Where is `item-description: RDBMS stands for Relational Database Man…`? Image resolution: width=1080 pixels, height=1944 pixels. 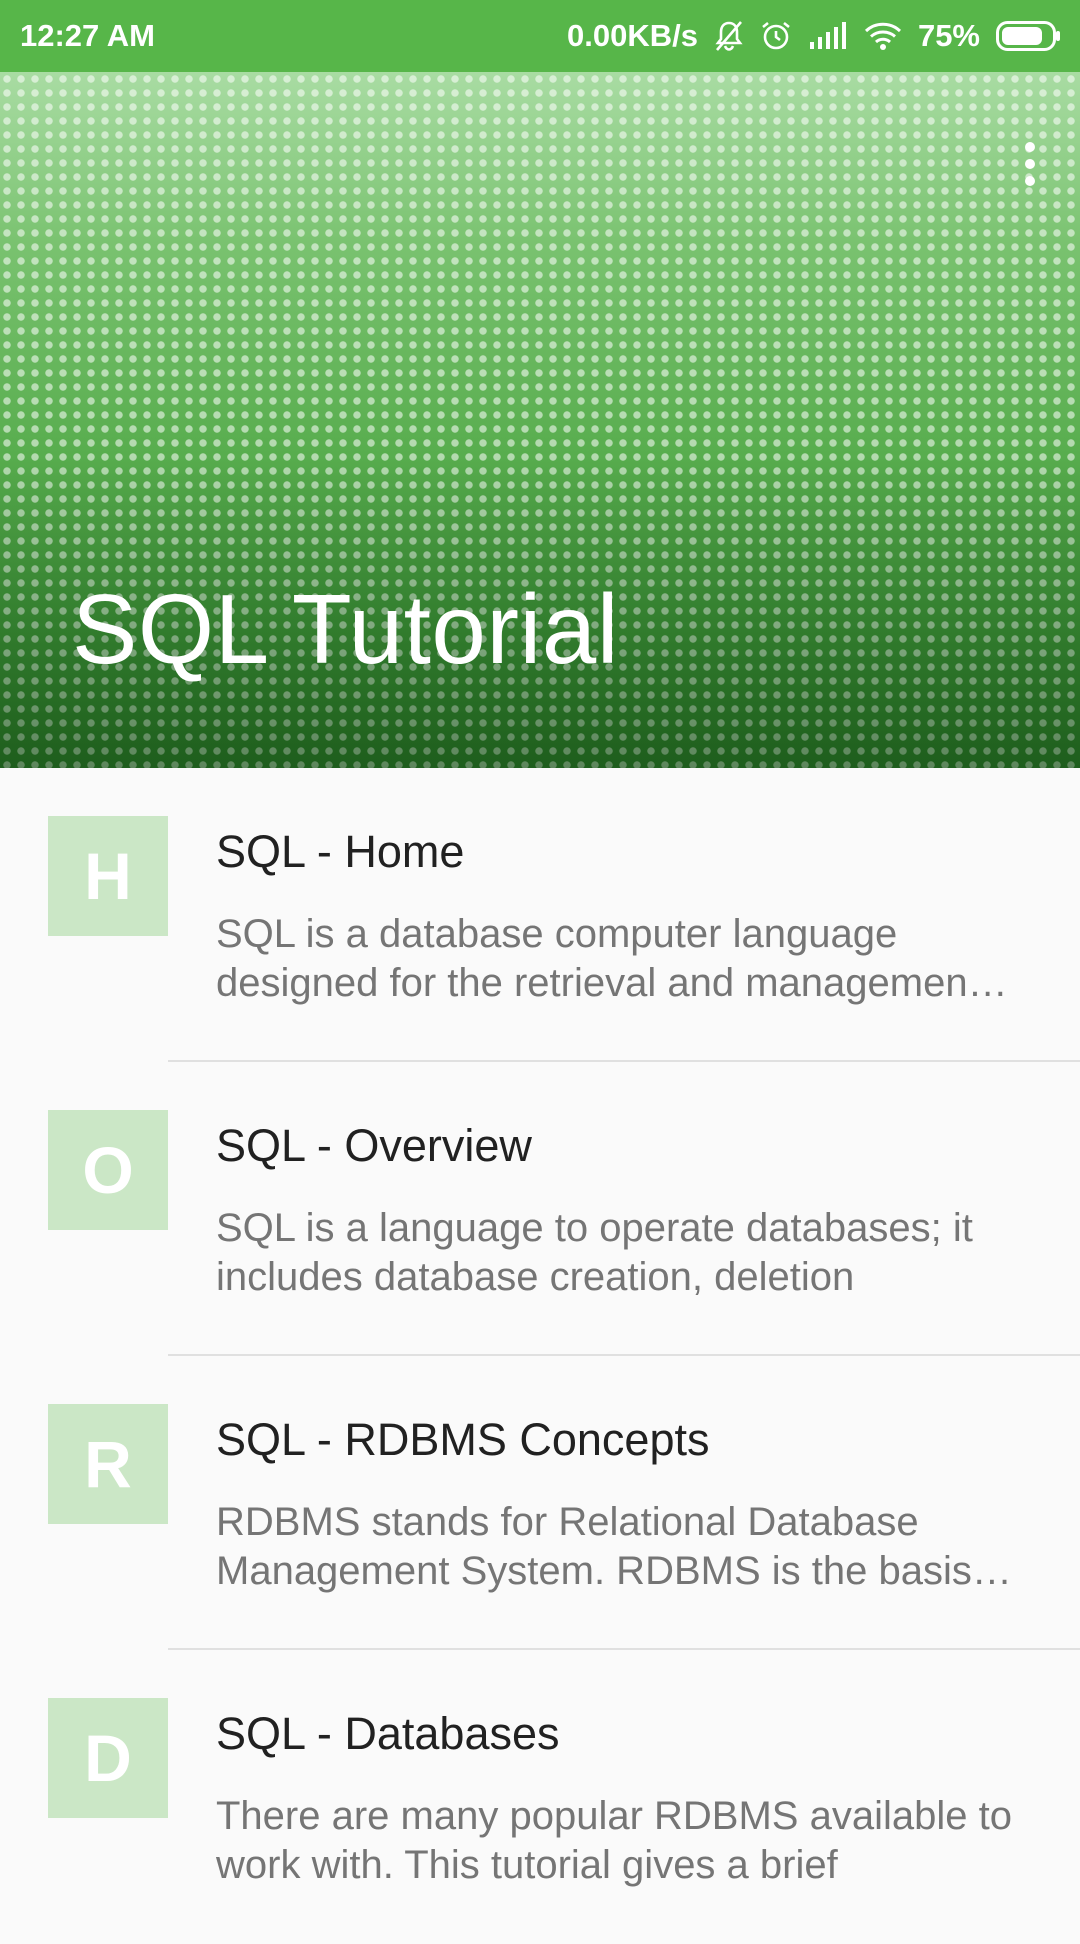
item-description: RDBMS stands for Relational Database Man… is located at coordinates (631, 1547).